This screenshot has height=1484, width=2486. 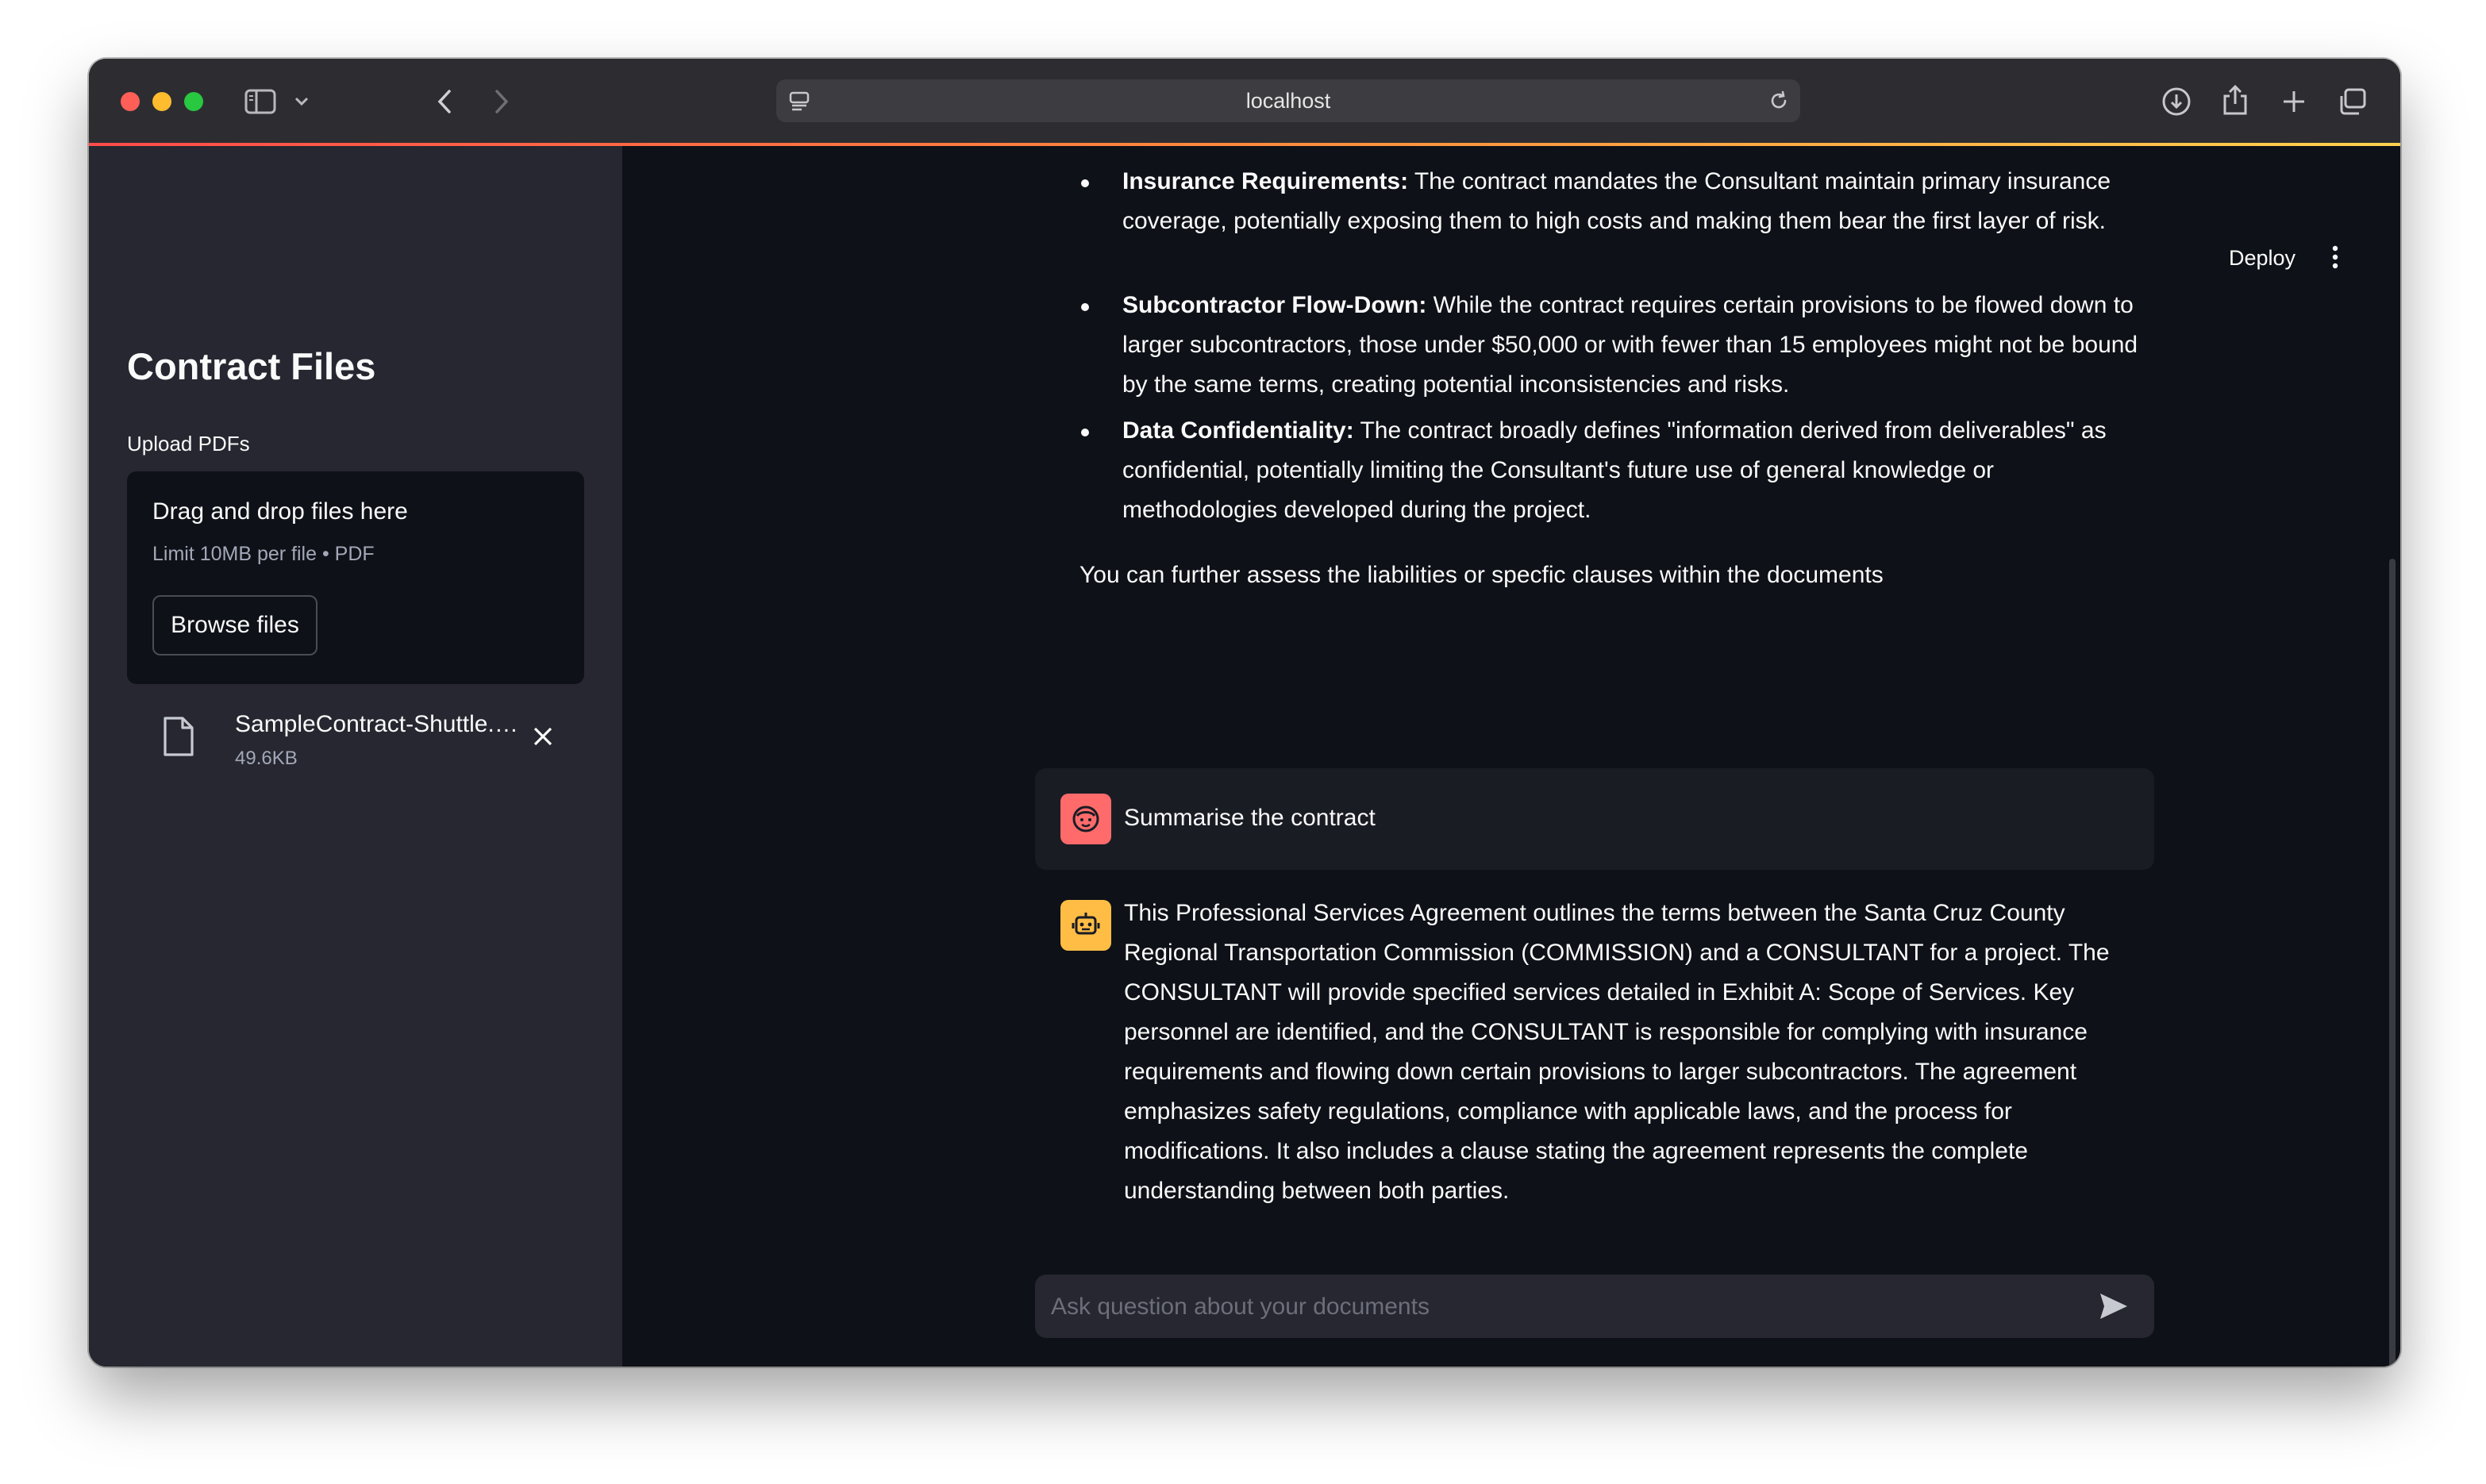 I want to click on file-icon, so click(x=178, y=738).